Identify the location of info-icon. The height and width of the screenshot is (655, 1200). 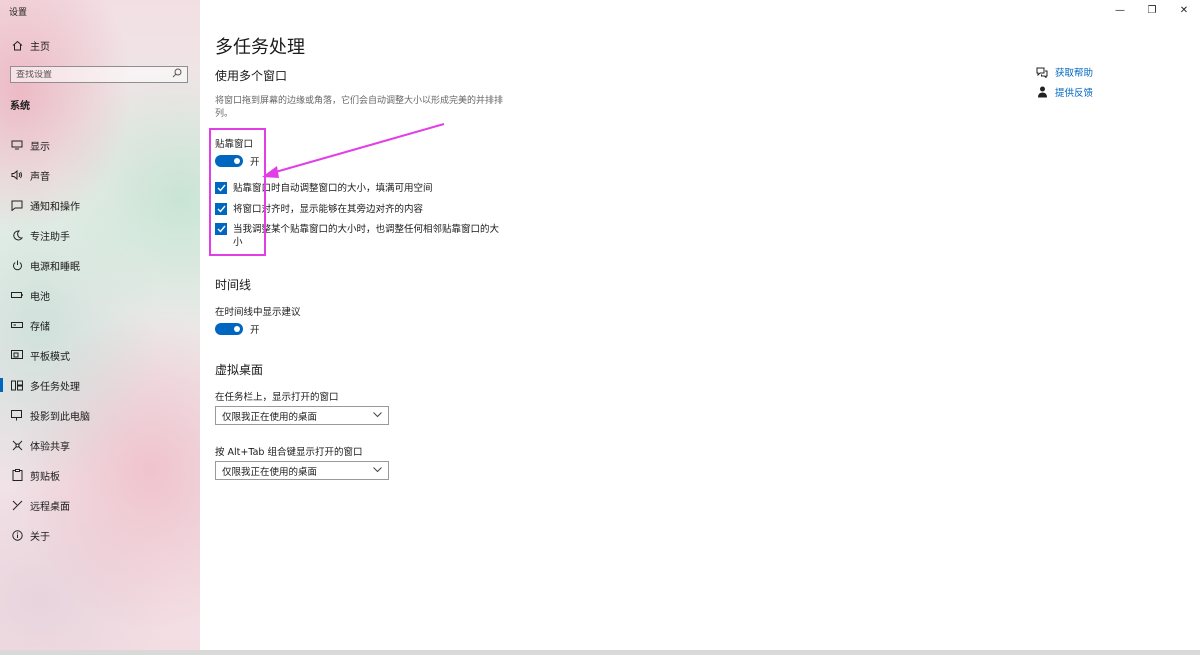
(17, 535).